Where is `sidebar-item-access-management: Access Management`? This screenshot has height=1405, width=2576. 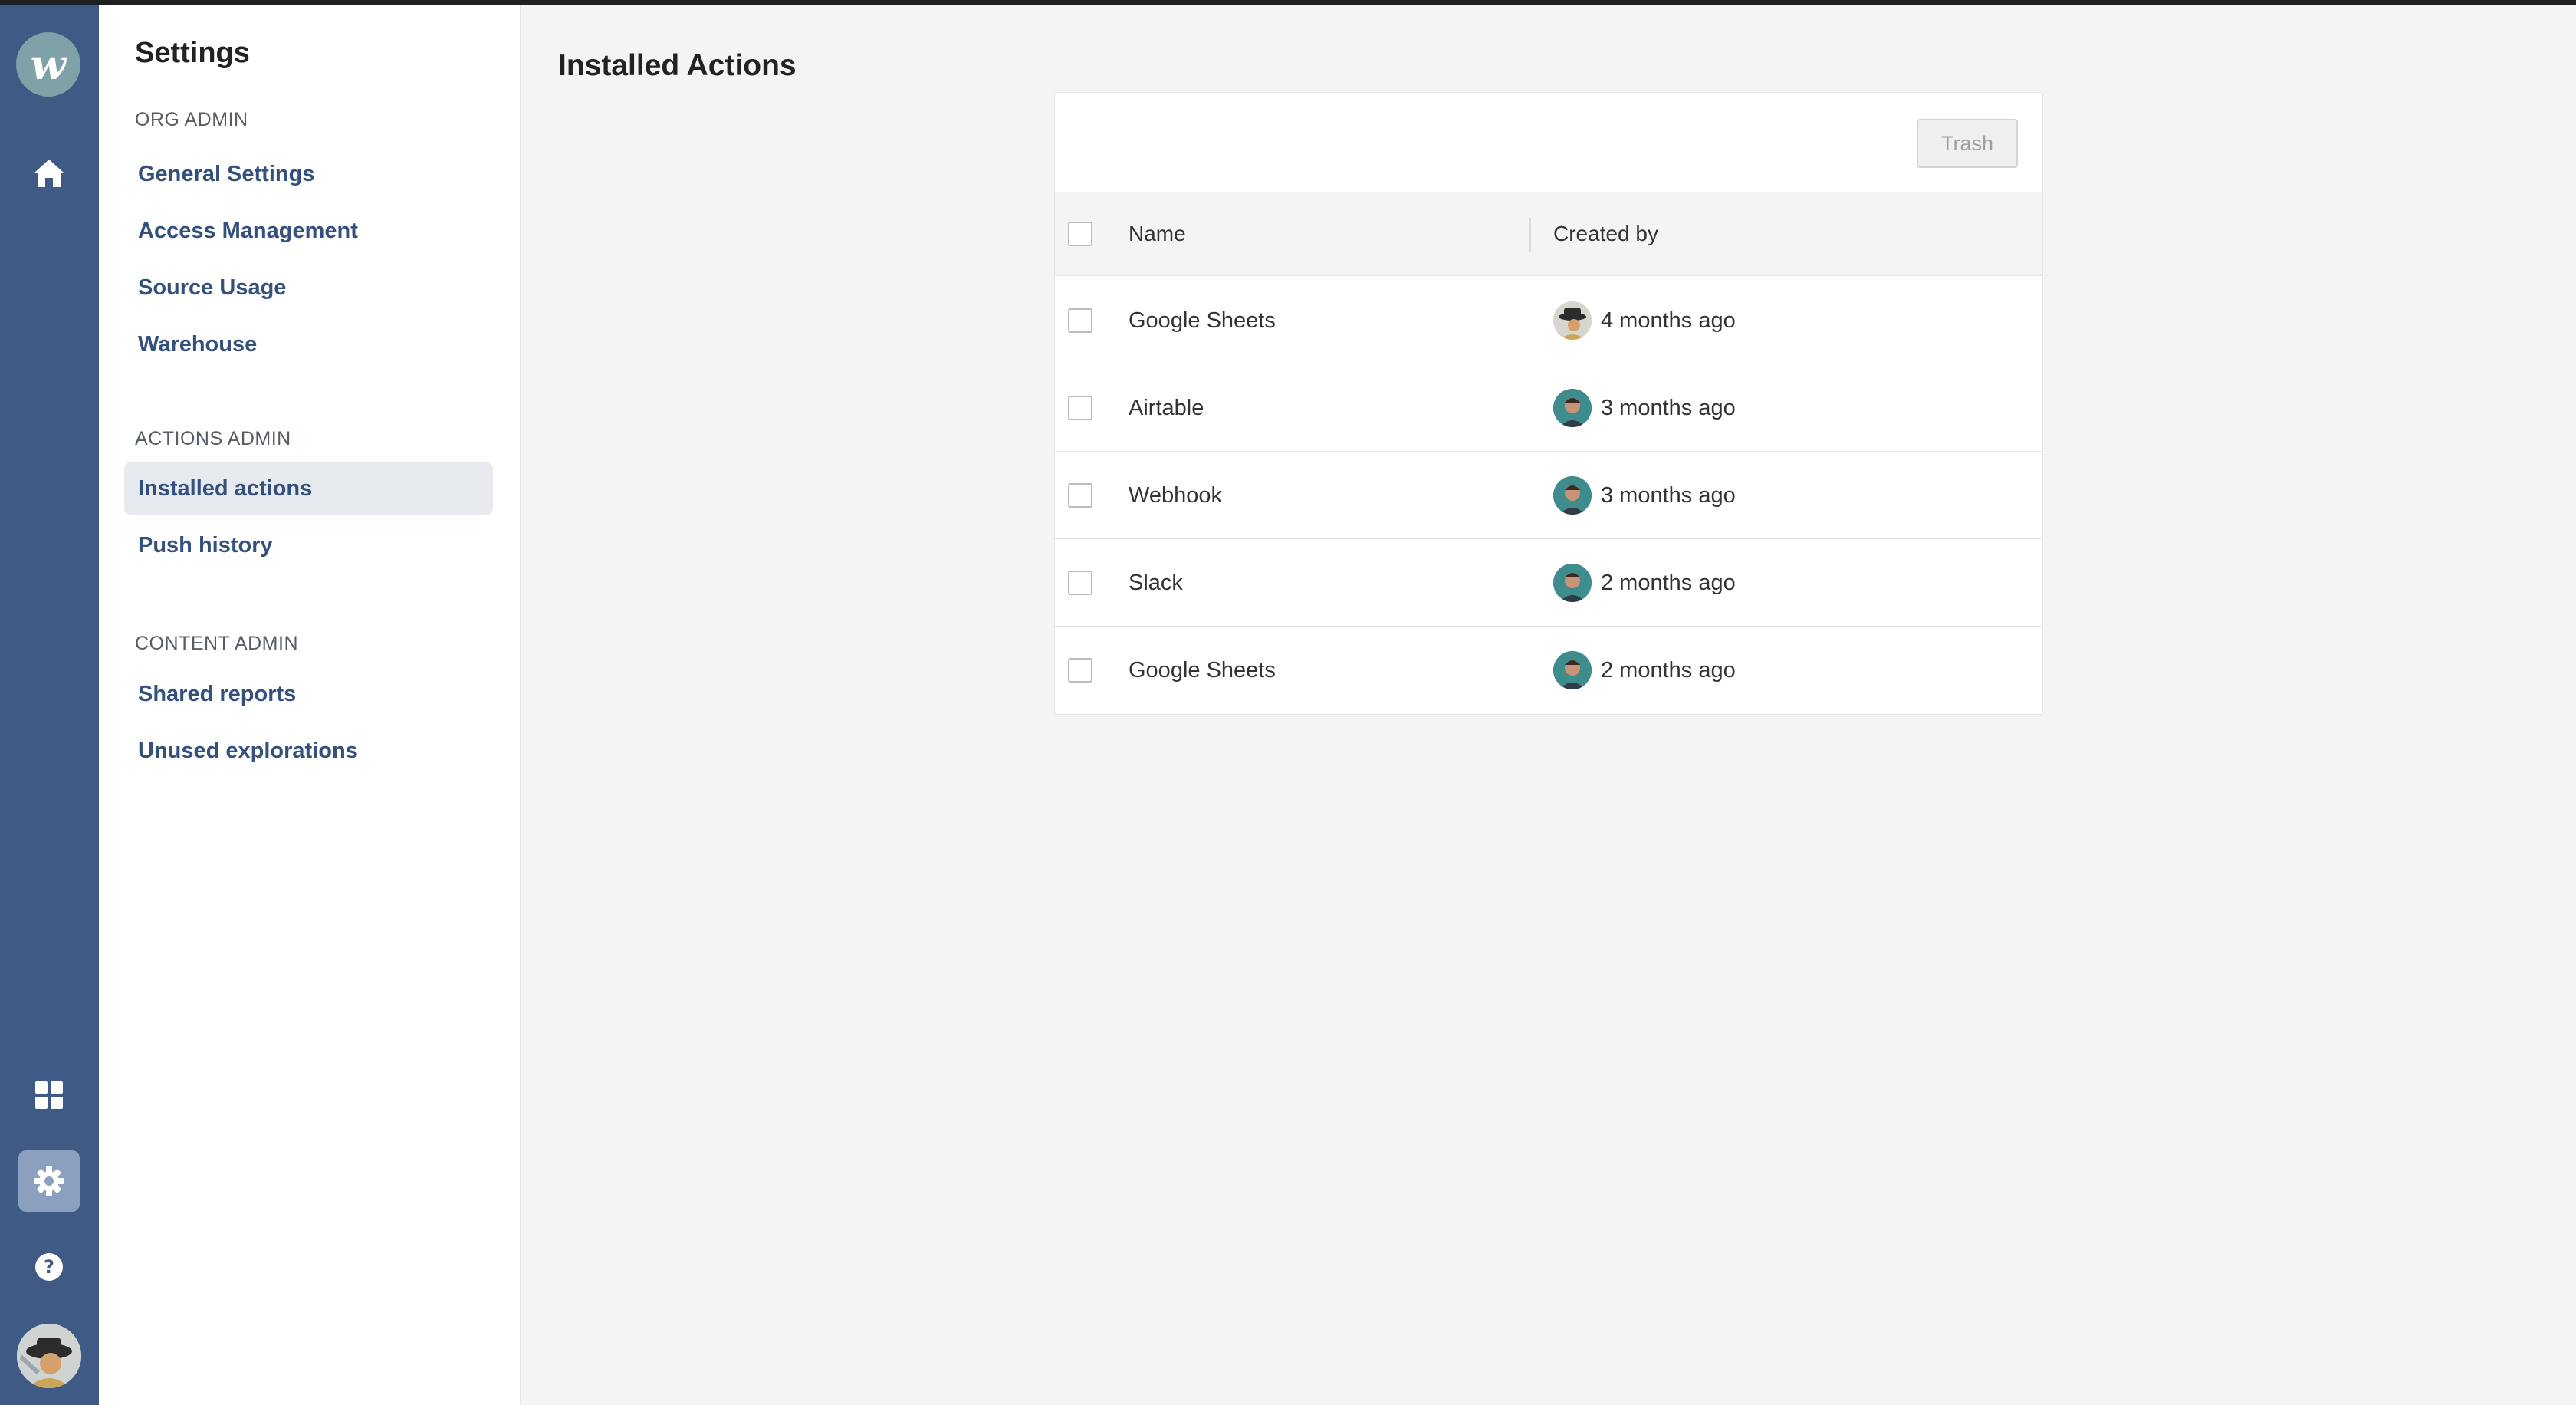
sidebar-item-access-management: Access Management is located at coordinates (308, 231).